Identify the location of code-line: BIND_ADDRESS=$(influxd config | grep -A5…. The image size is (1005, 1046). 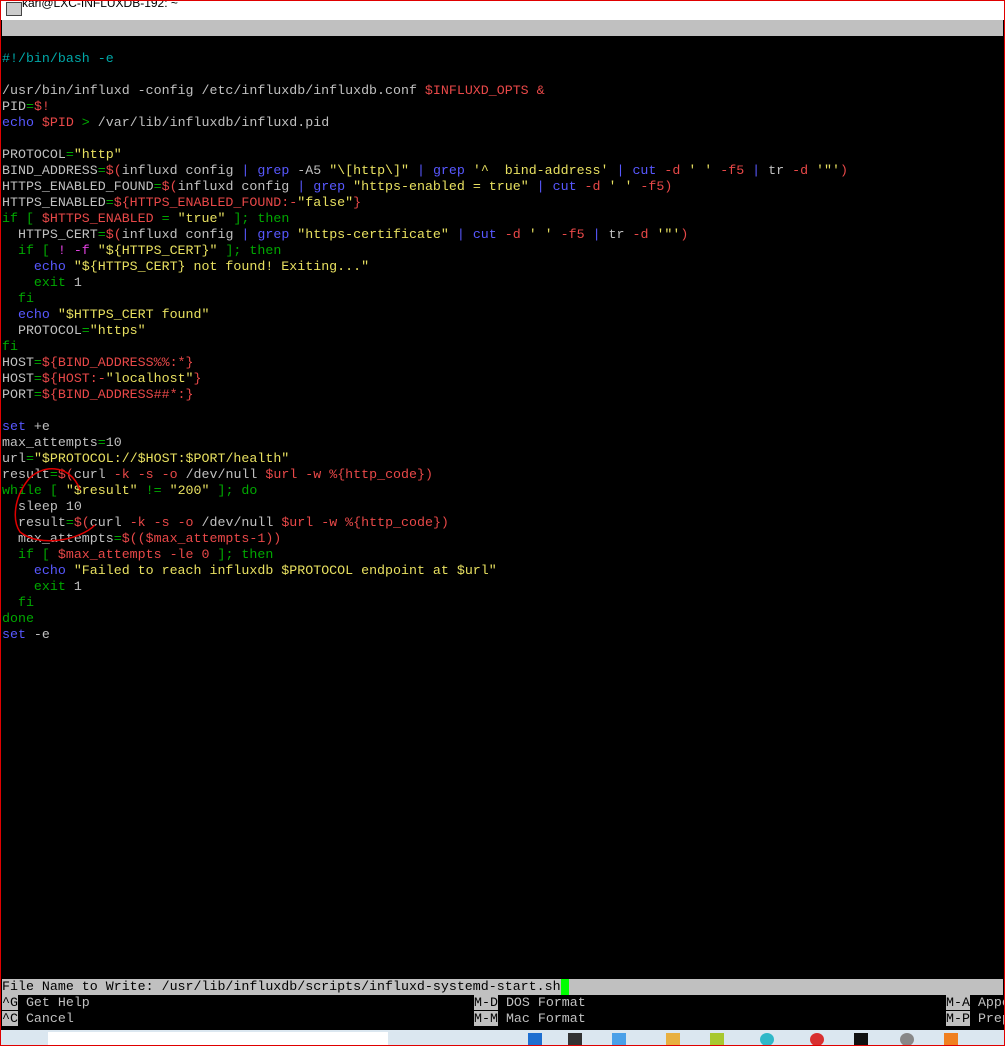
(425, 171).